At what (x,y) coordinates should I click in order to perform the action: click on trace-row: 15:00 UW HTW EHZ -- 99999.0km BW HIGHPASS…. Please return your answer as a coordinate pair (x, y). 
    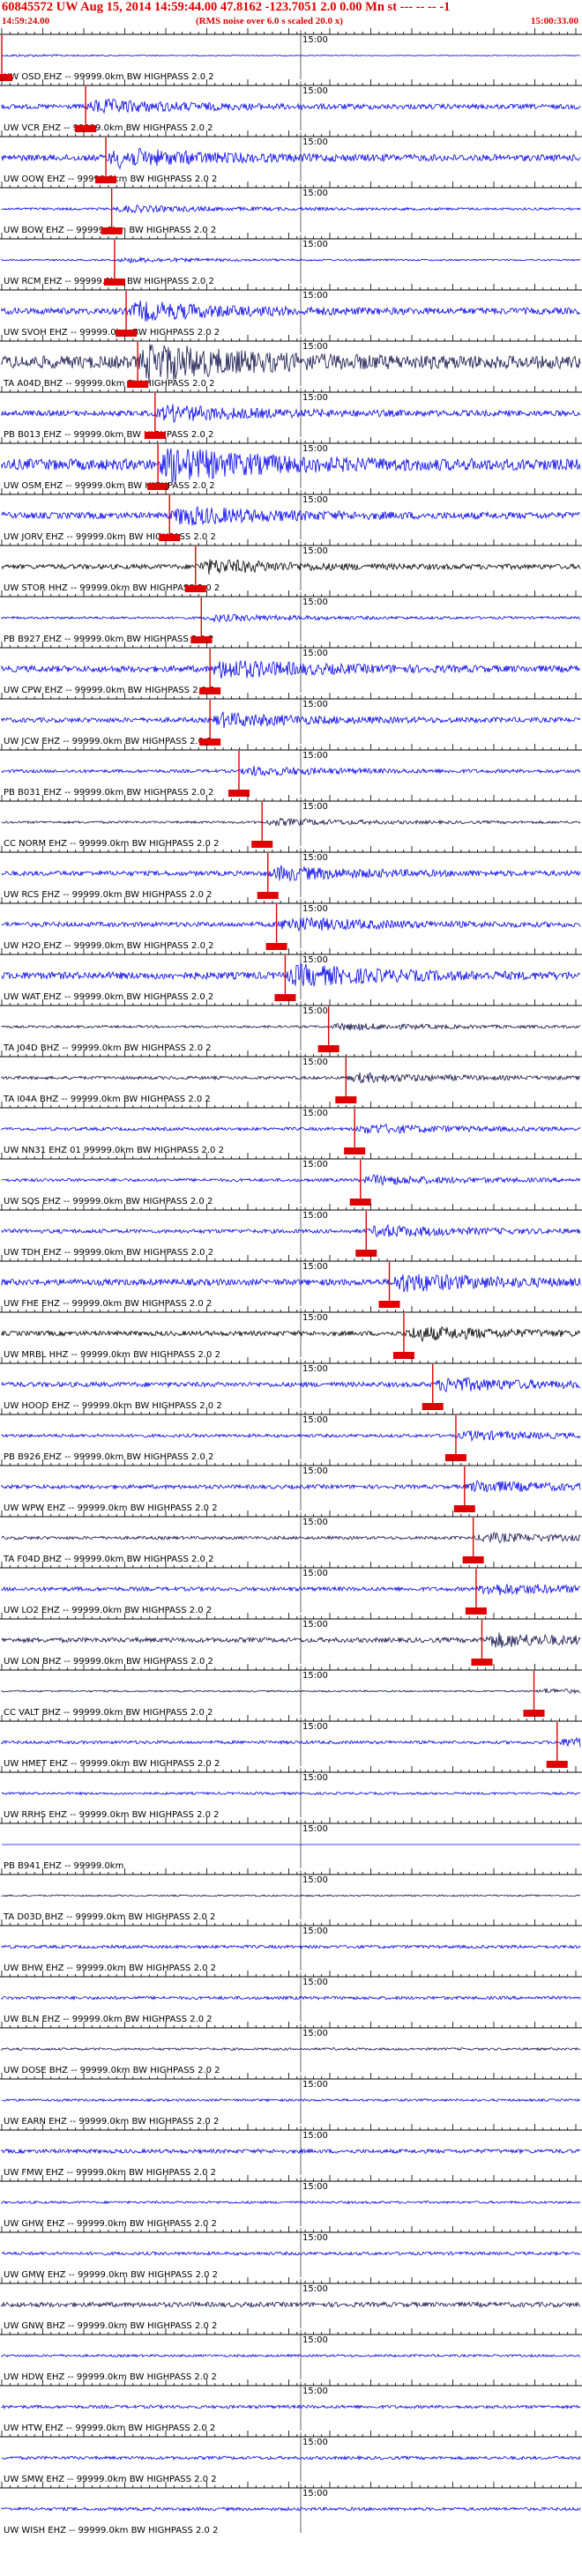
    Looking at the image, I should click on (291, 2406).